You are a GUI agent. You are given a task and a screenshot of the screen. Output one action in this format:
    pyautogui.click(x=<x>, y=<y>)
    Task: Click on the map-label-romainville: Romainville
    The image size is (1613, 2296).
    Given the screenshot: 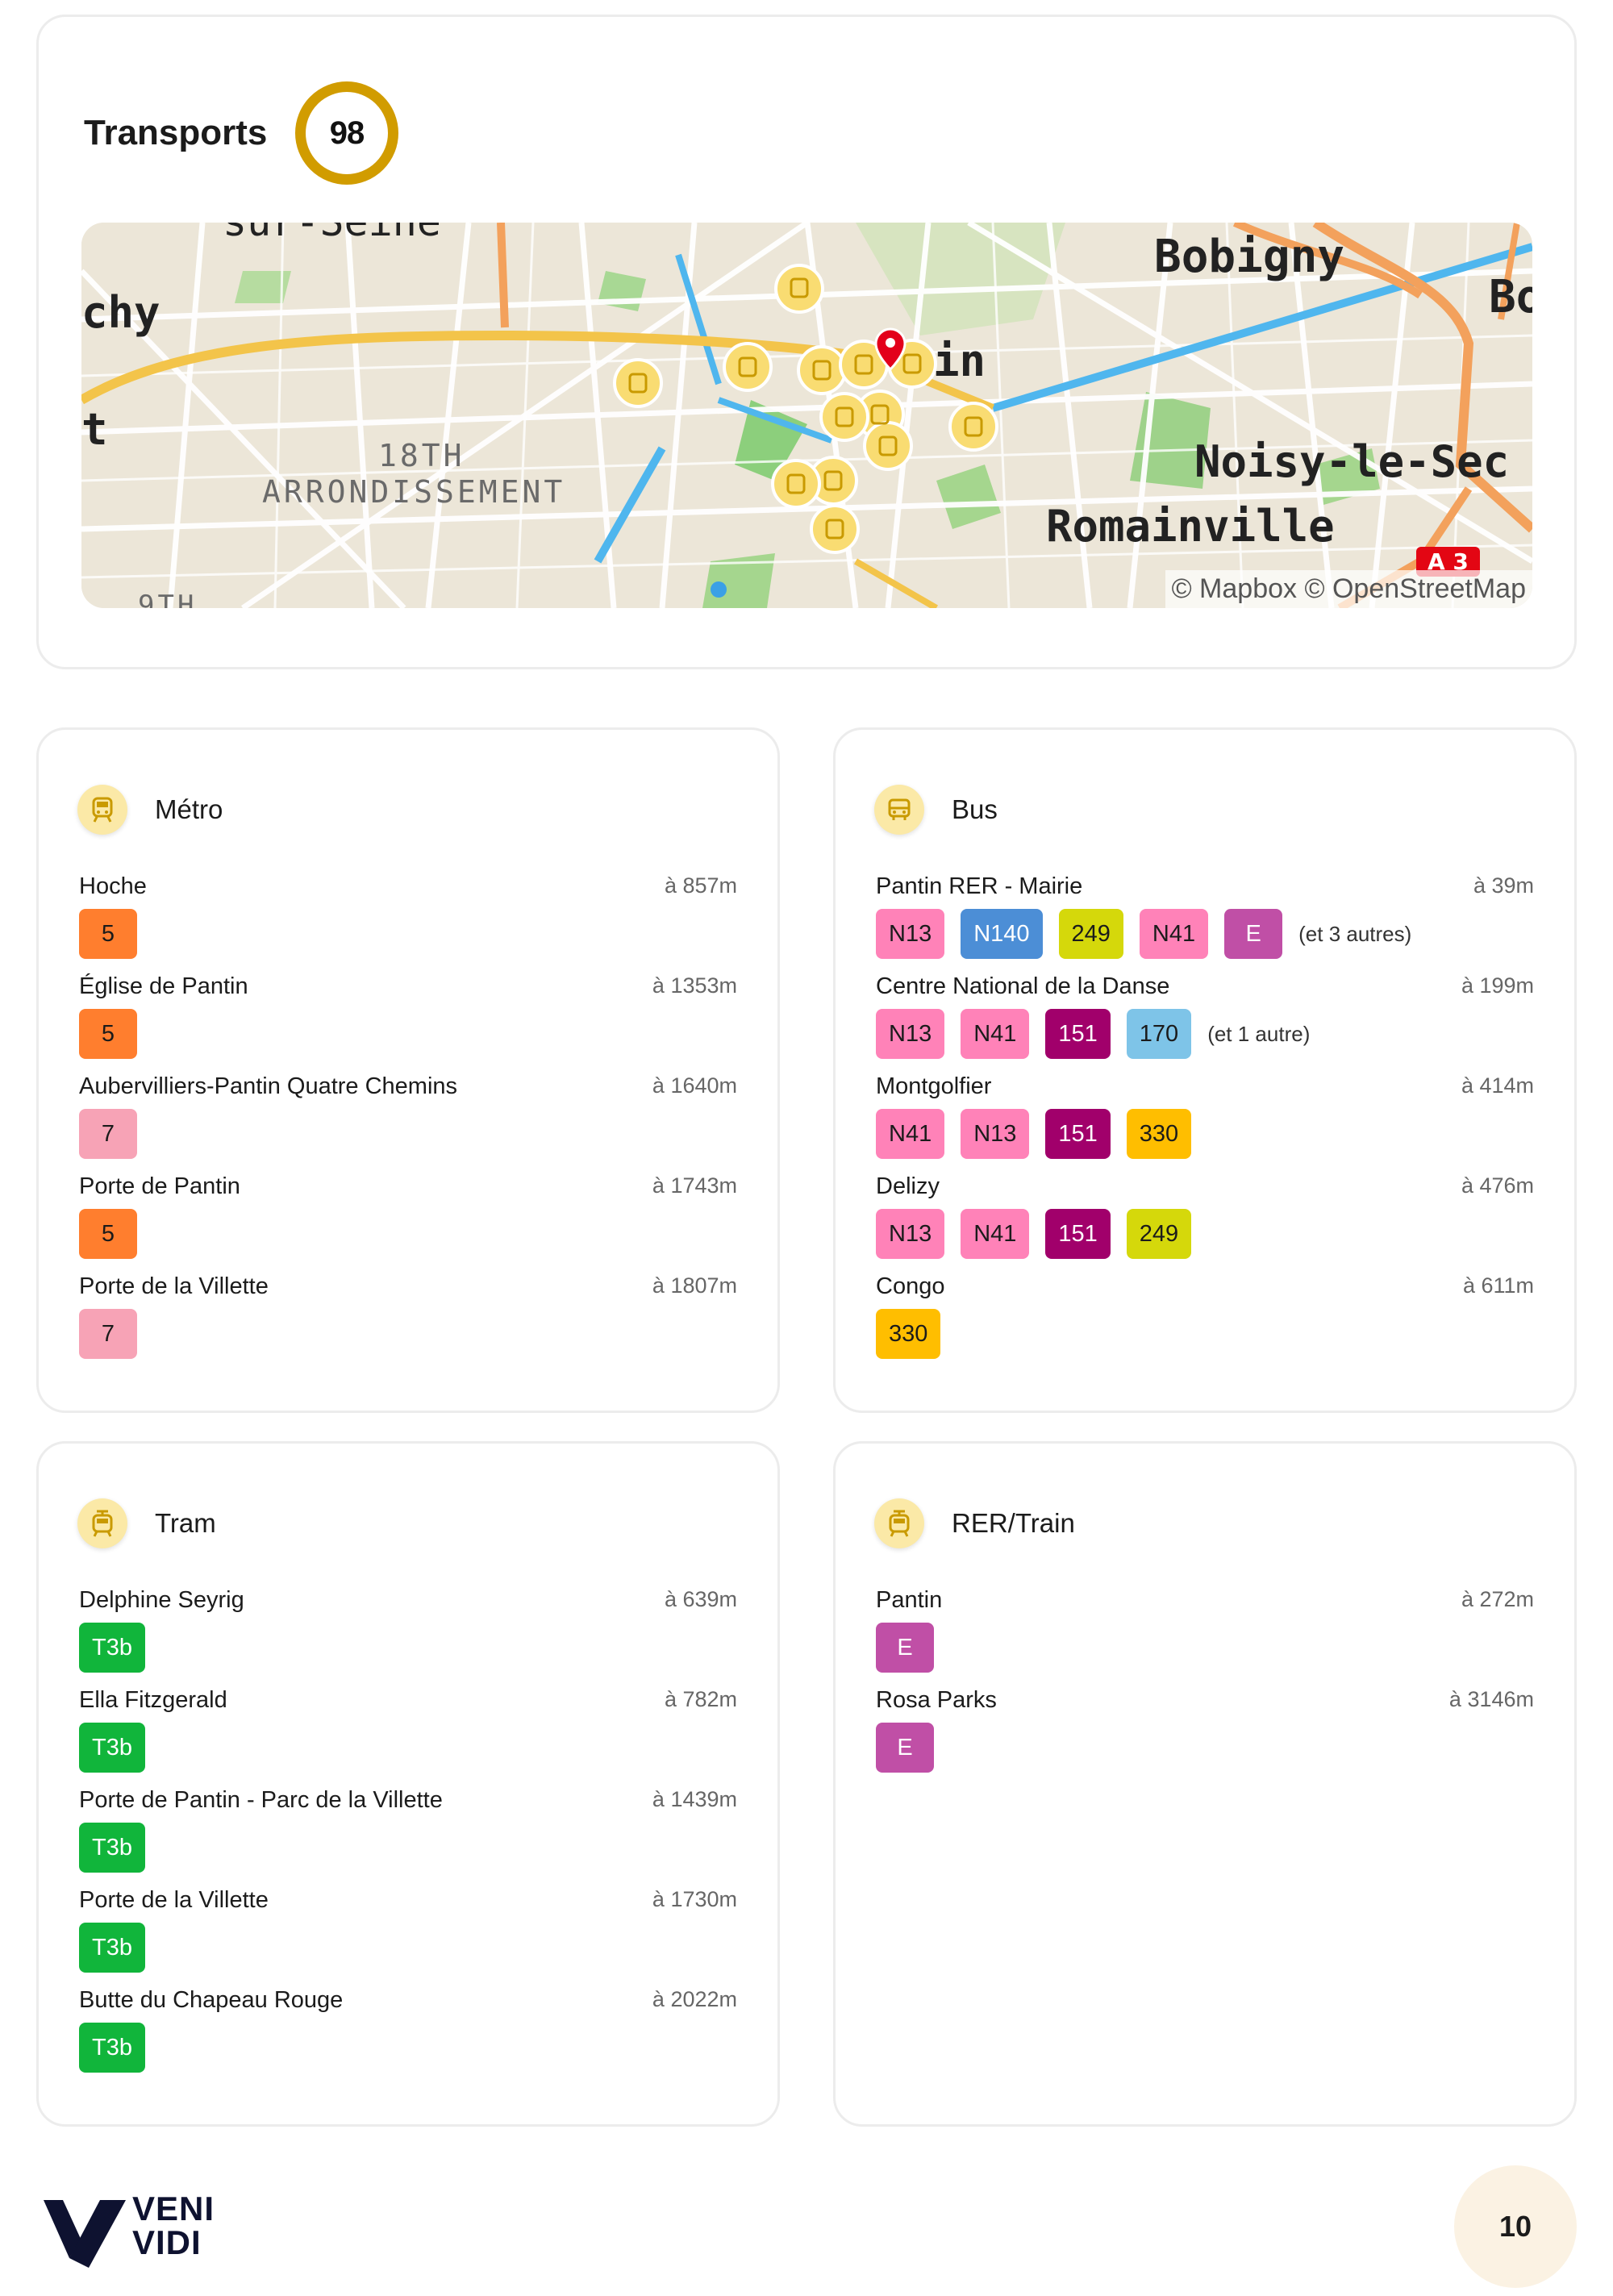 What is the action you would take?
    pyautogui.click(x=1190, y=526)
    